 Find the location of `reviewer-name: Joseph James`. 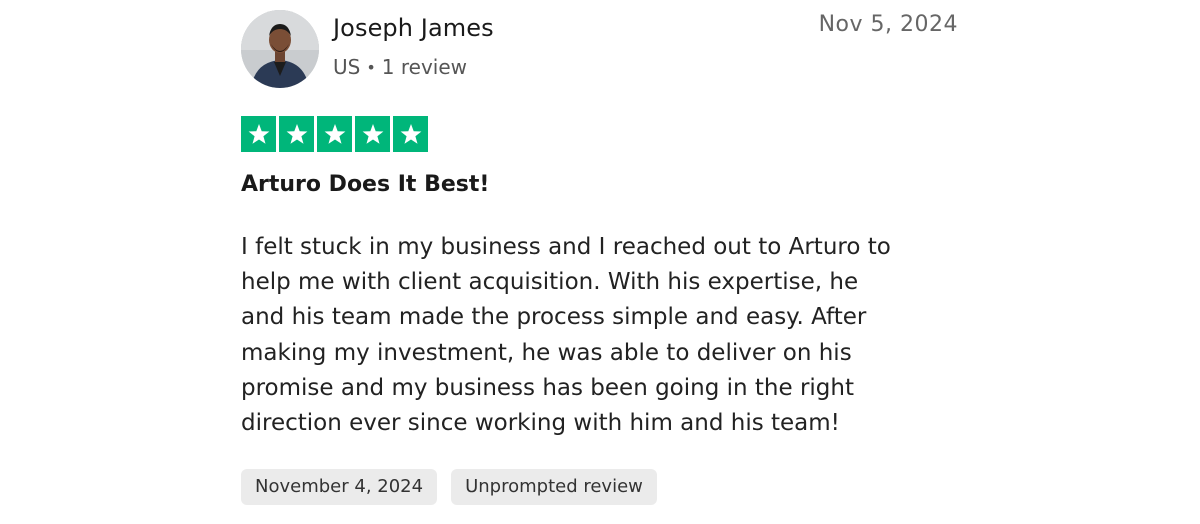

reviewer-name: Joseph James is located at coordinates (413, 28).